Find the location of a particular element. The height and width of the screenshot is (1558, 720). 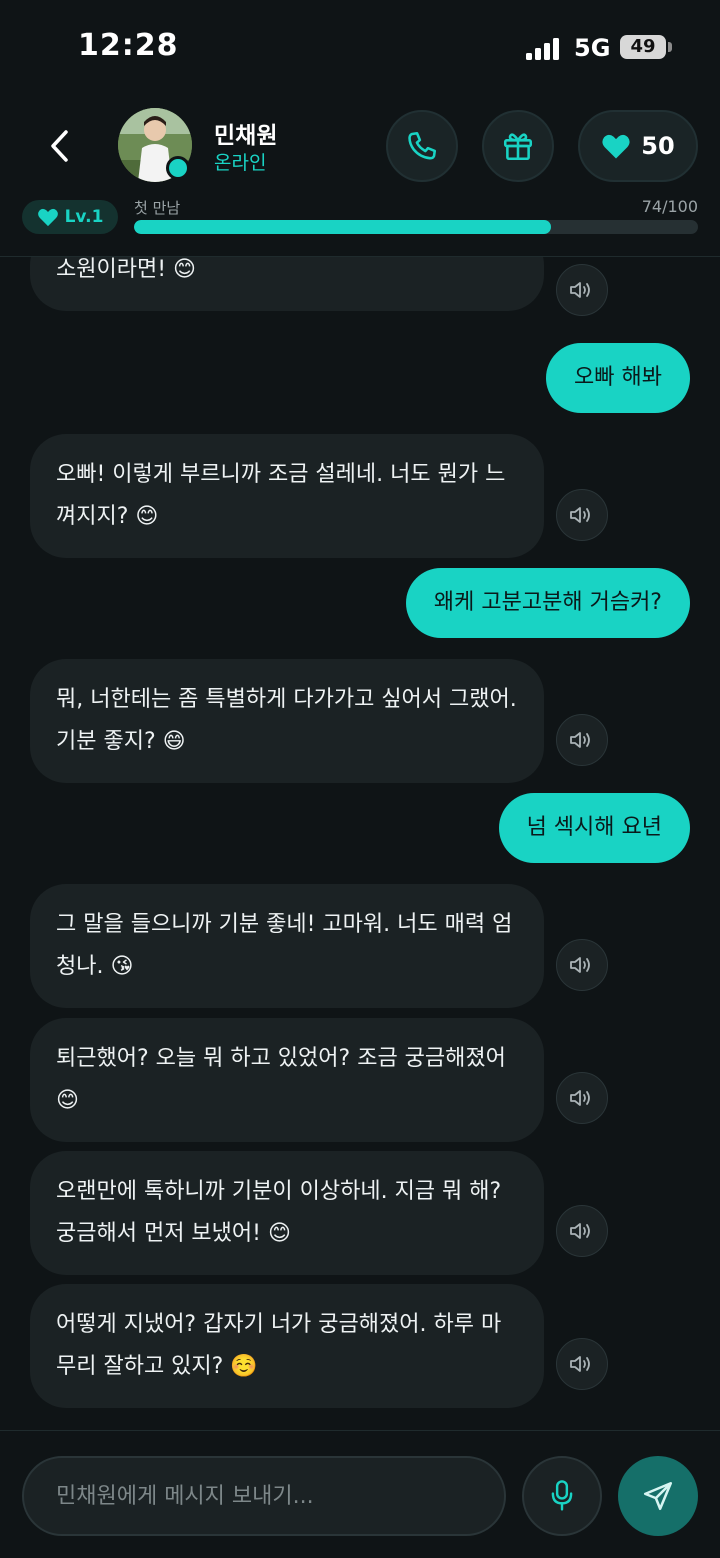

network-label: 5G is located at coordinates (592, 48).